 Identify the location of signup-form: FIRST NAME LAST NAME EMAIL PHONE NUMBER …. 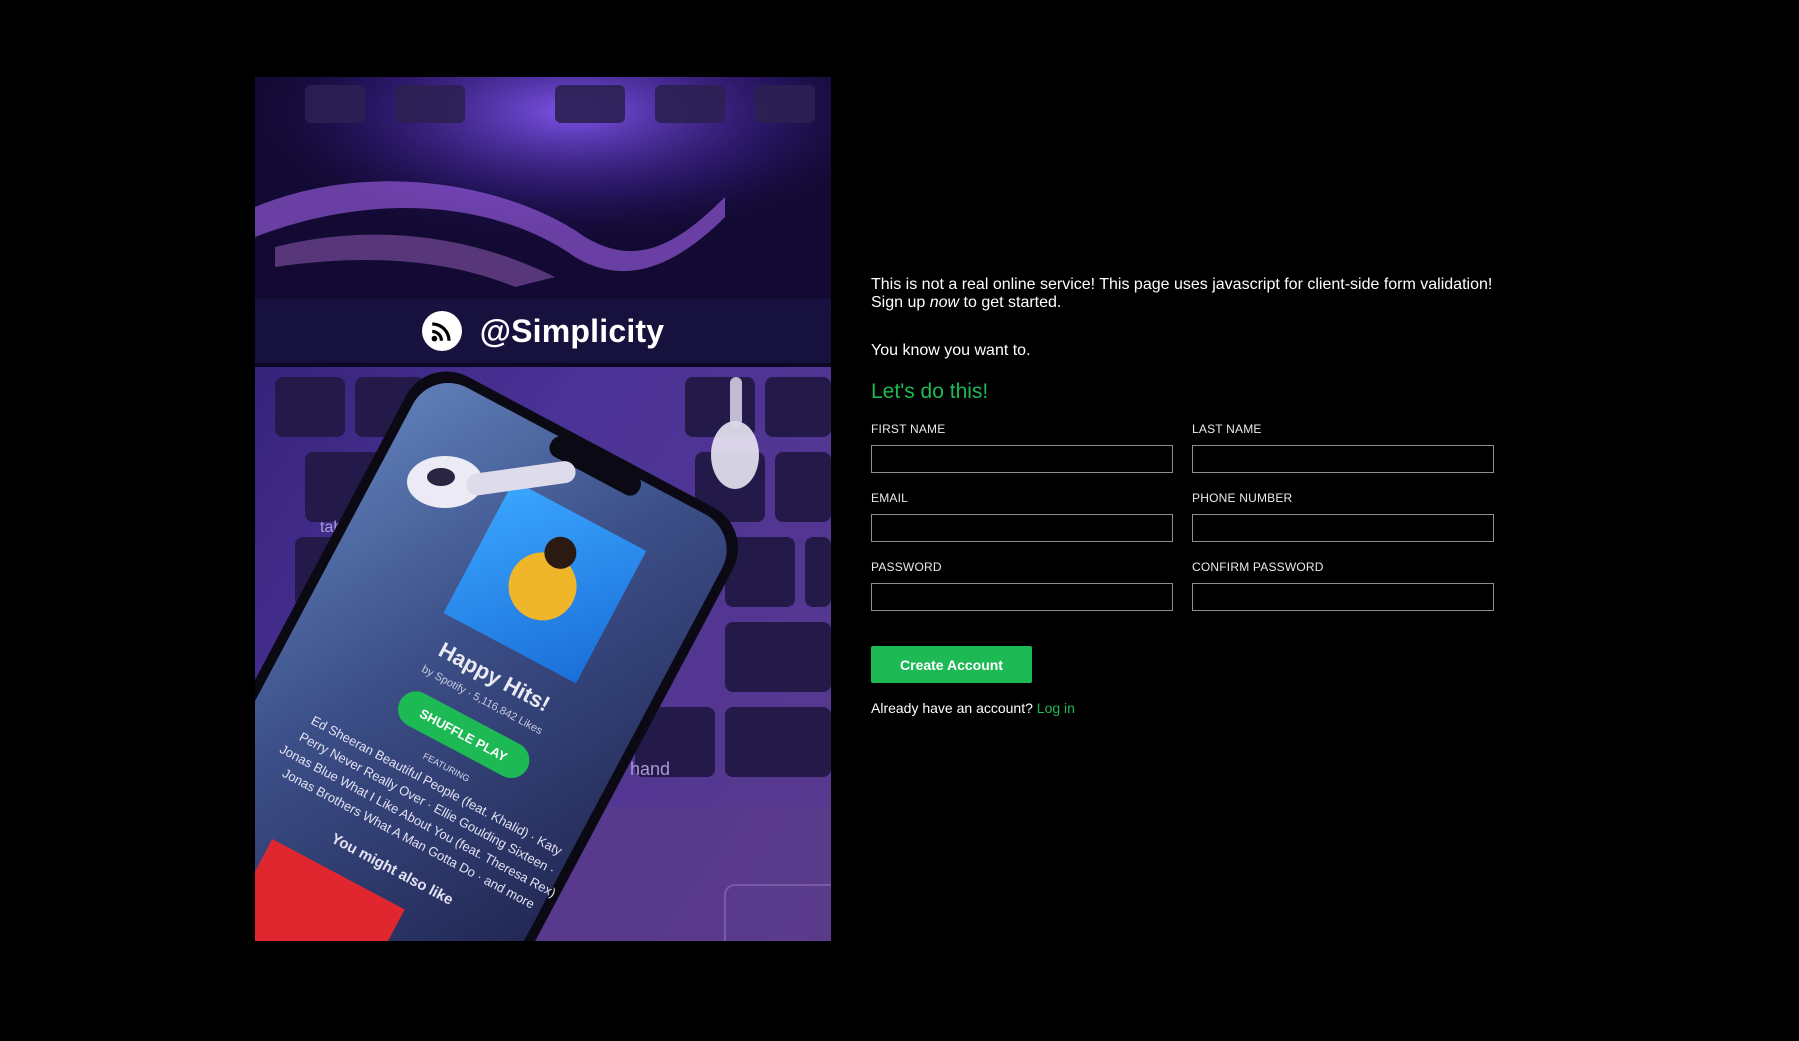
(1183, 552).